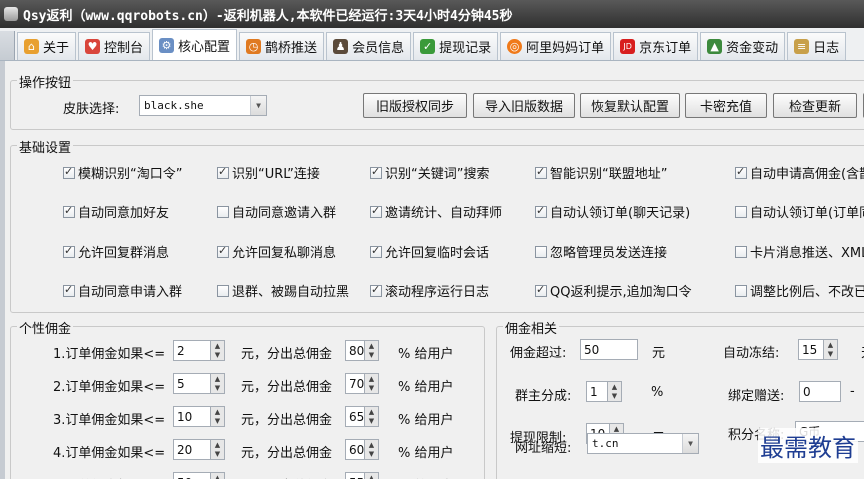 The height and width of the screenshot is (479, 864). Describe the element at coordinates (369, 46) in the screenshot. I see `tab-member-info: ♟ 会员信息` at that location.